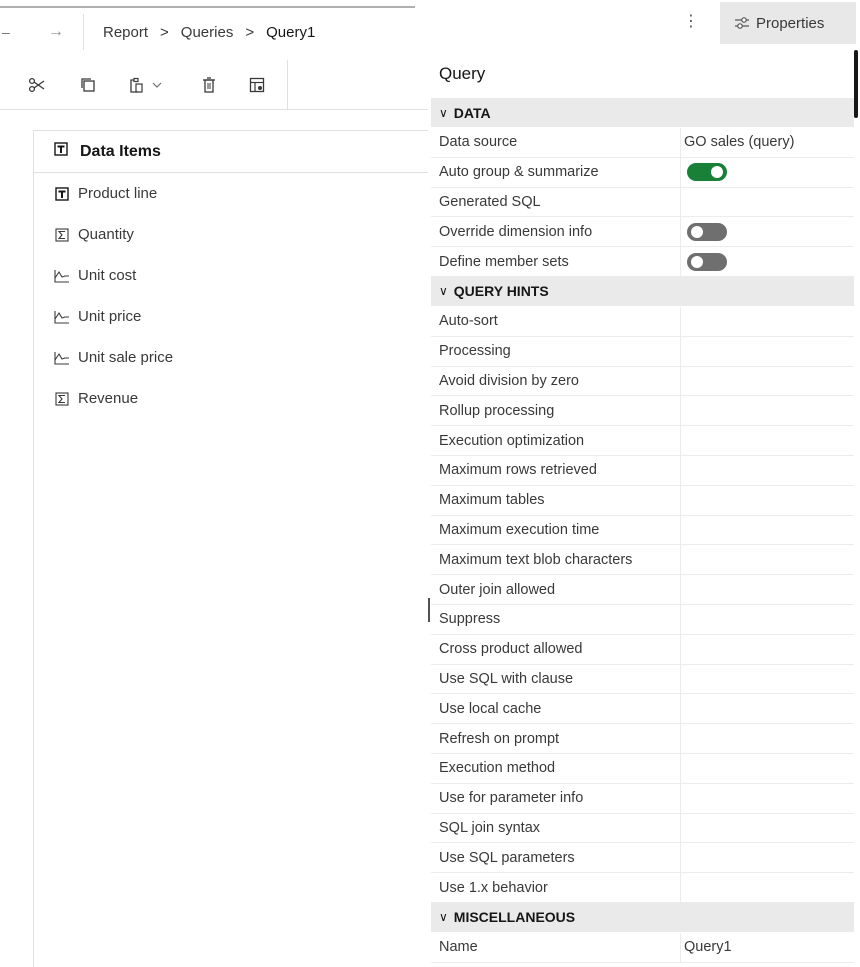 The height and width of the screenshot is (967, 860). What do you see at coordinates (231, 398) in the screenshot?
I see `data-item-revenue: Revenue` at bounding box center [231, 398].